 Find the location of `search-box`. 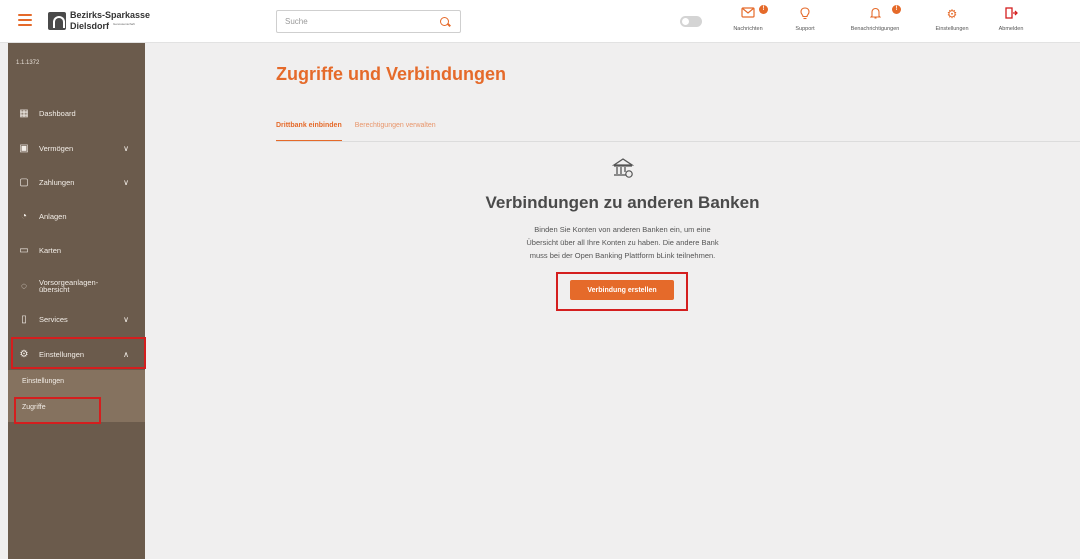

search-box is located at coordinates (368, 21).